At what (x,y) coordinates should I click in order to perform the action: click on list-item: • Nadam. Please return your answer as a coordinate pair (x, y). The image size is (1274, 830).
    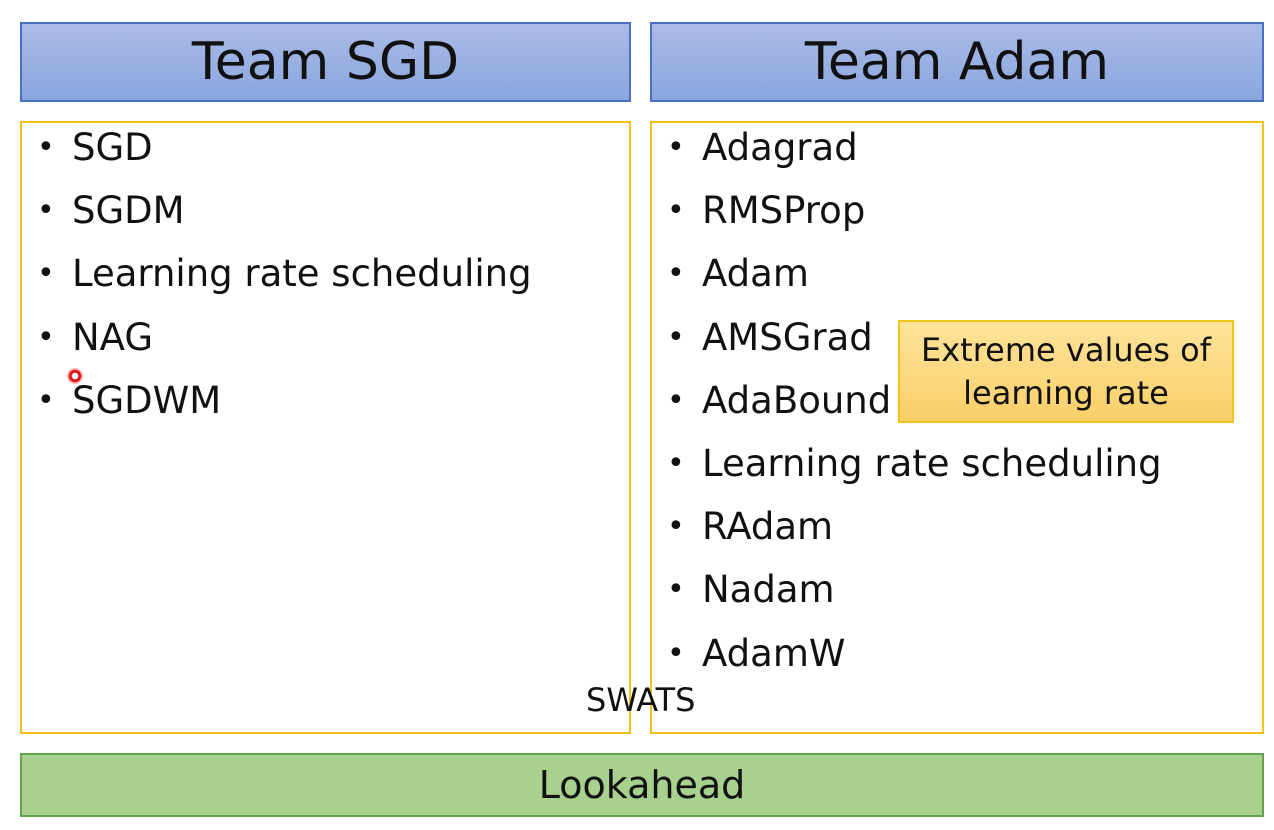
    Looking at the image, I should click on (907, 593).